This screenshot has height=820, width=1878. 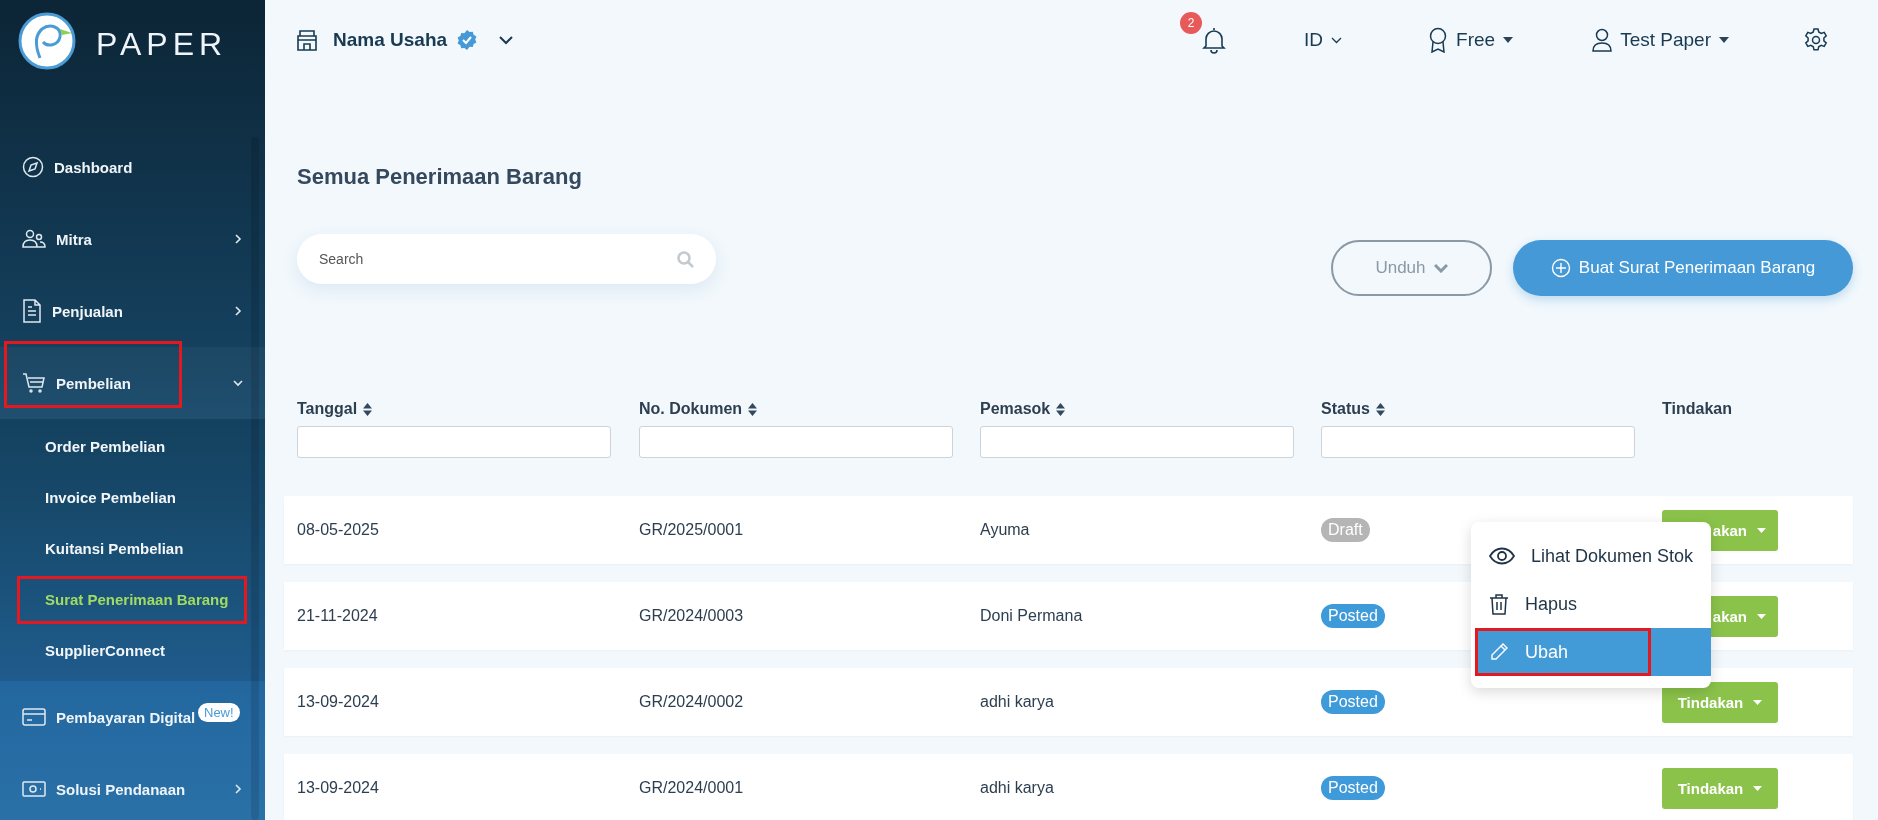 What do you see at coordinates (1502, 556) in the screenshot?
I see `eye-icon` at bounding box center [1502, 556].